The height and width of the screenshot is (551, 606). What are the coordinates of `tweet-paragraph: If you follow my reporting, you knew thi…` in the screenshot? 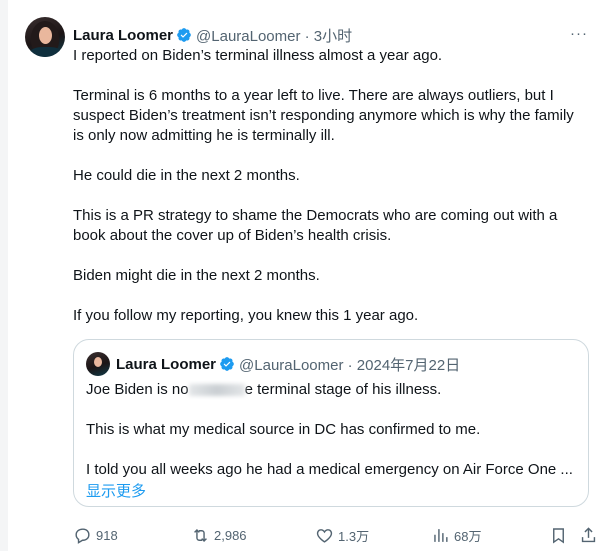 It's located at (246, 315).